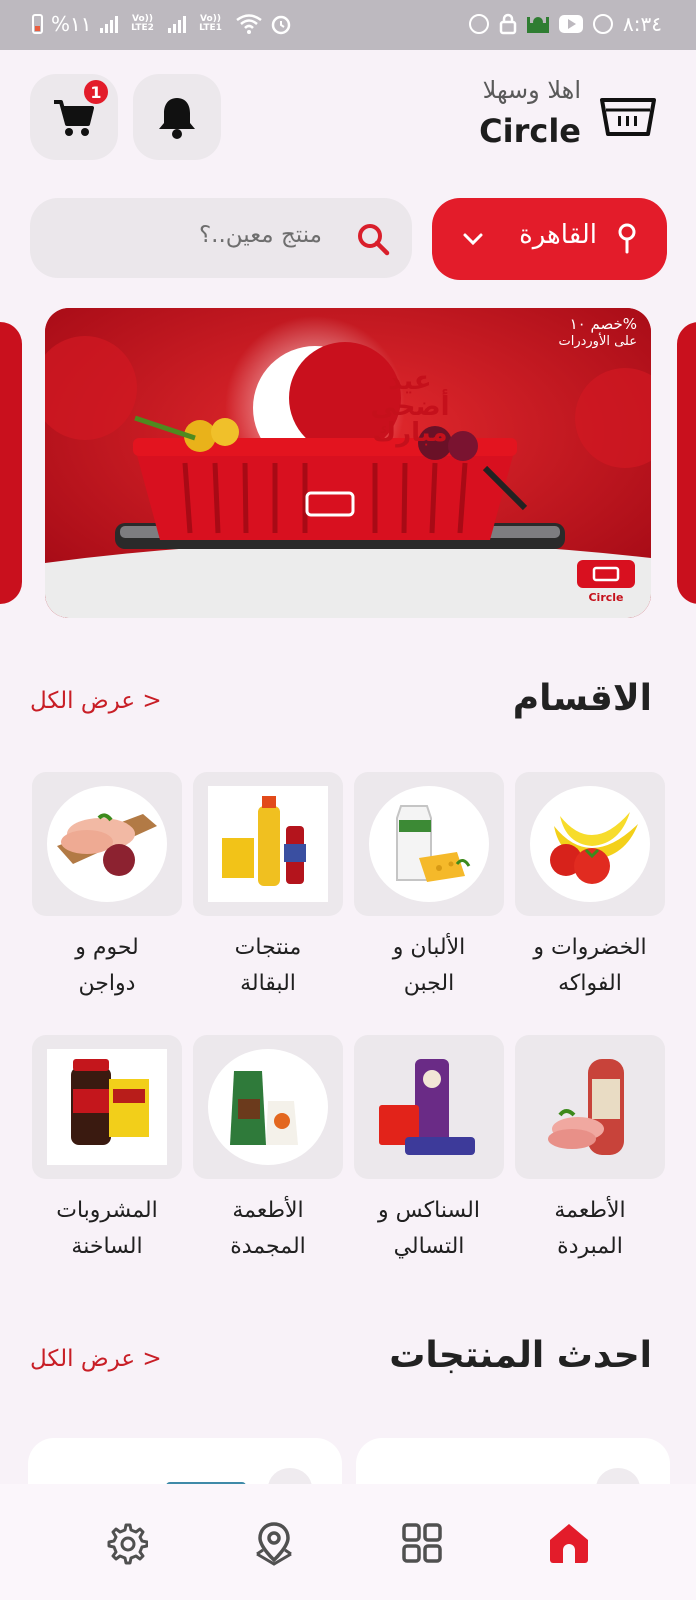 The width and height of the screenshot is (696, 1600). Describe the element at coordinates (582, 698) in the screenshot. I see `categories-title: الاقسام` at that location.